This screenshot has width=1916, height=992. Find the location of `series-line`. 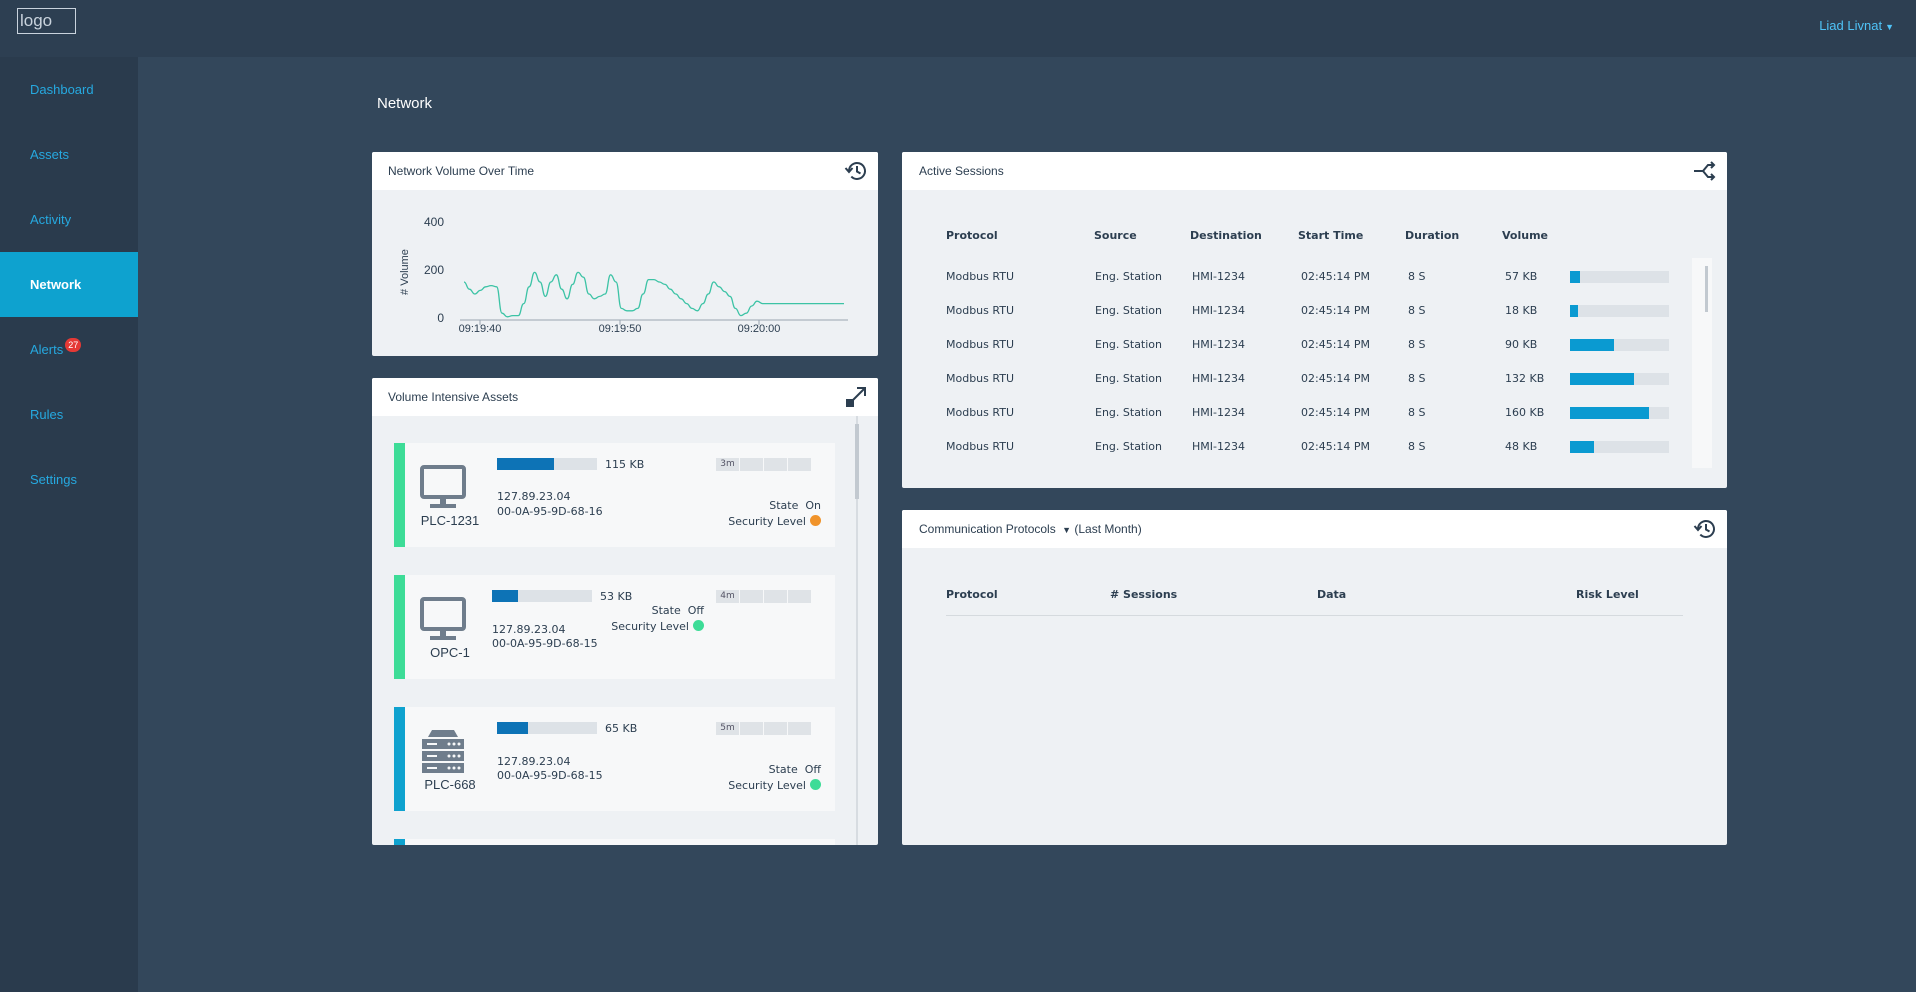

series-line is located at coordinates (654, 294).